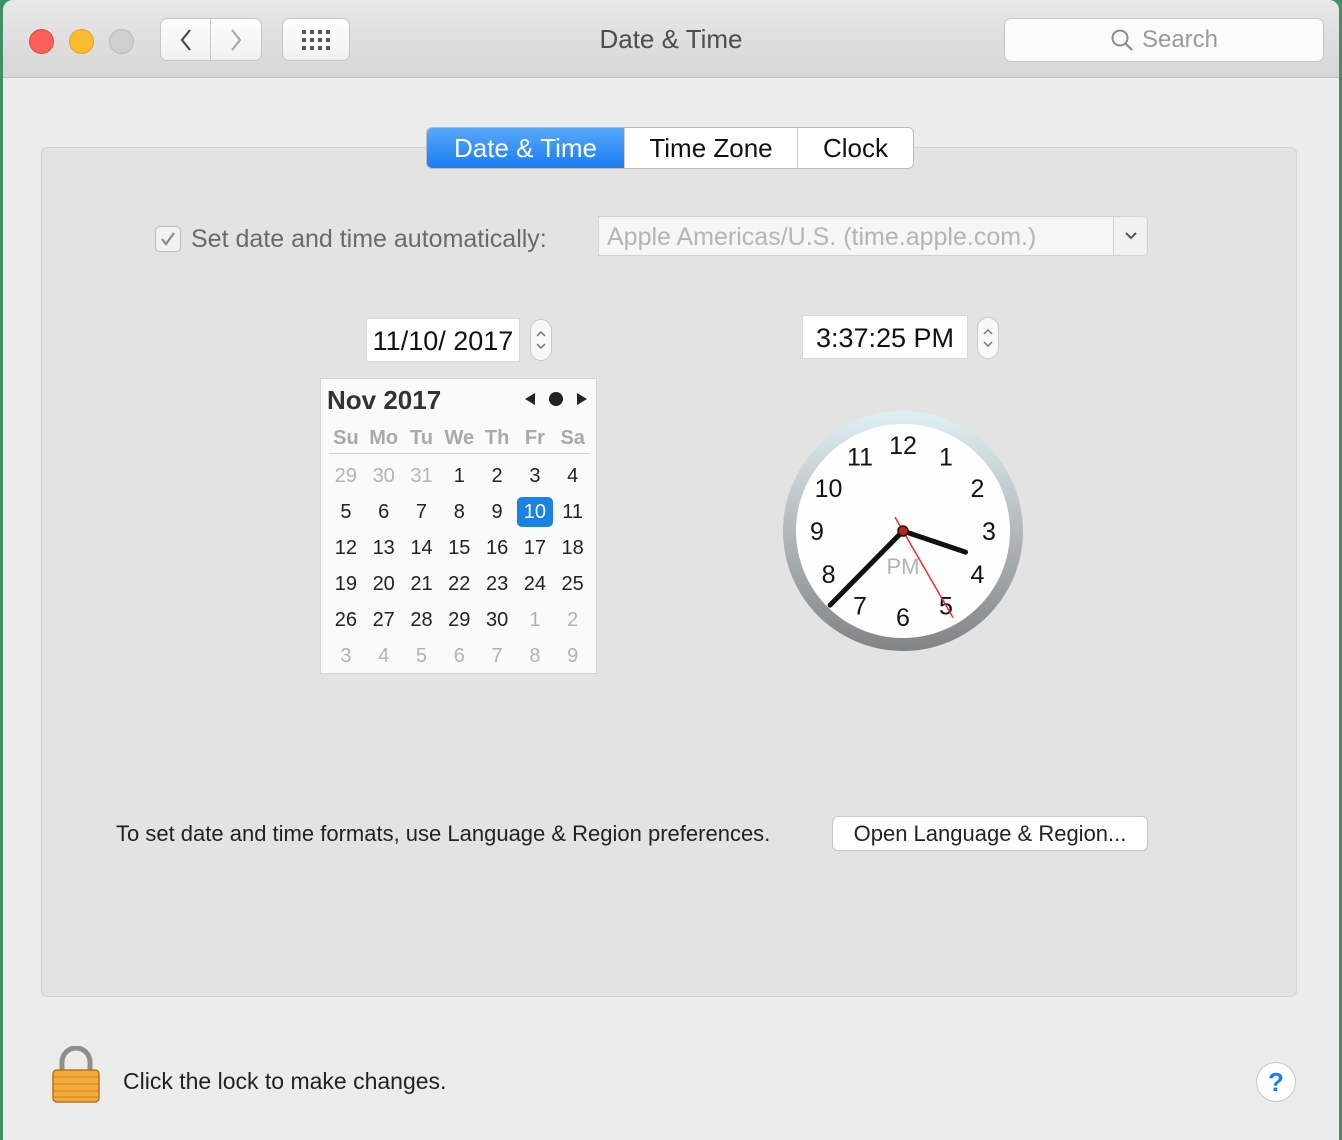  What do you see at coordinates (903, 618) in the screenshot?
I see `clock-numeral: 6` at bounding box center [903, 618].